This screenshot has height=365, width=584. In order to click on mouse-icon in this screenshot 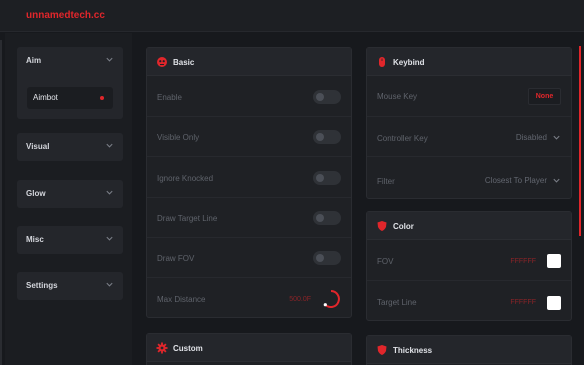, I will do `click(382, 62)`.